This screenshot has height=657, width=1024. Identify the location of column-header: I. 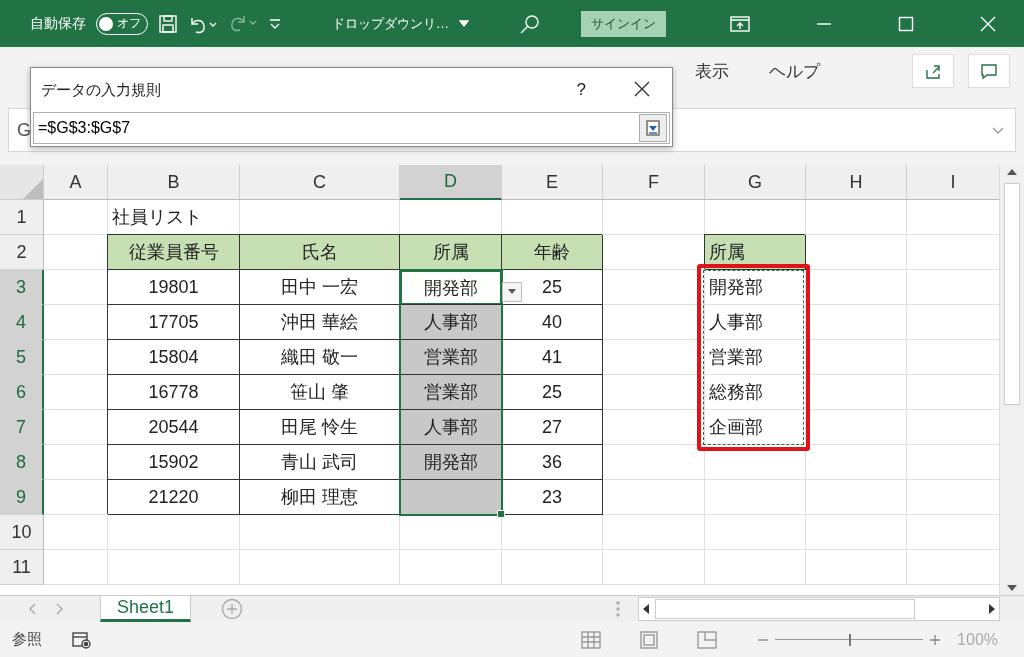
(953, 182).